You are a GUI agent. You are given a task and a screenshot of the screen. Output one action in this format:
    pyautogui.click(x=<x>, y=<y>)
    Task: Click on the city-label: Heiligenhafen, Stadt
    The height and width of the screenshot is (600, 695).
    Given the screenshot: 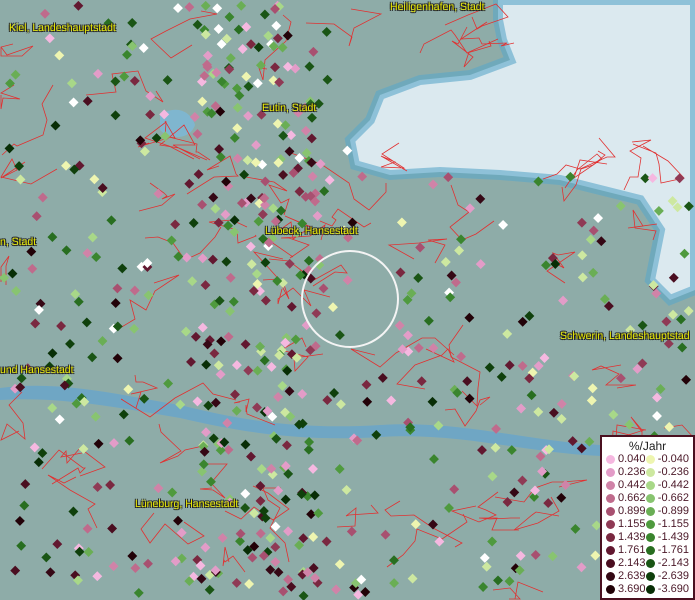 What is the action you would take?
    pyautogui.click(x=437, y=7)
    